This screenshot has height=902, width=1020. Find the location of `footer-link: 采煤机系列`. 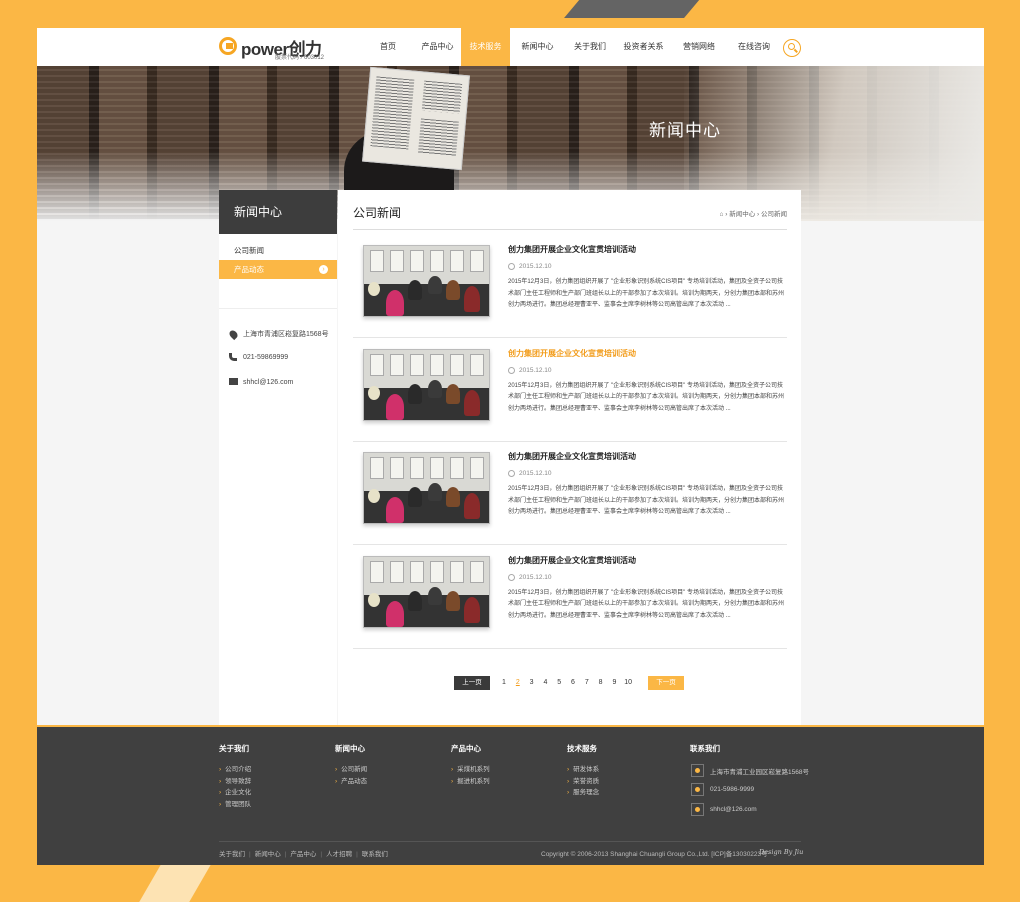

footer-link: 采煤机系列 is located at coordinates (470, 770).